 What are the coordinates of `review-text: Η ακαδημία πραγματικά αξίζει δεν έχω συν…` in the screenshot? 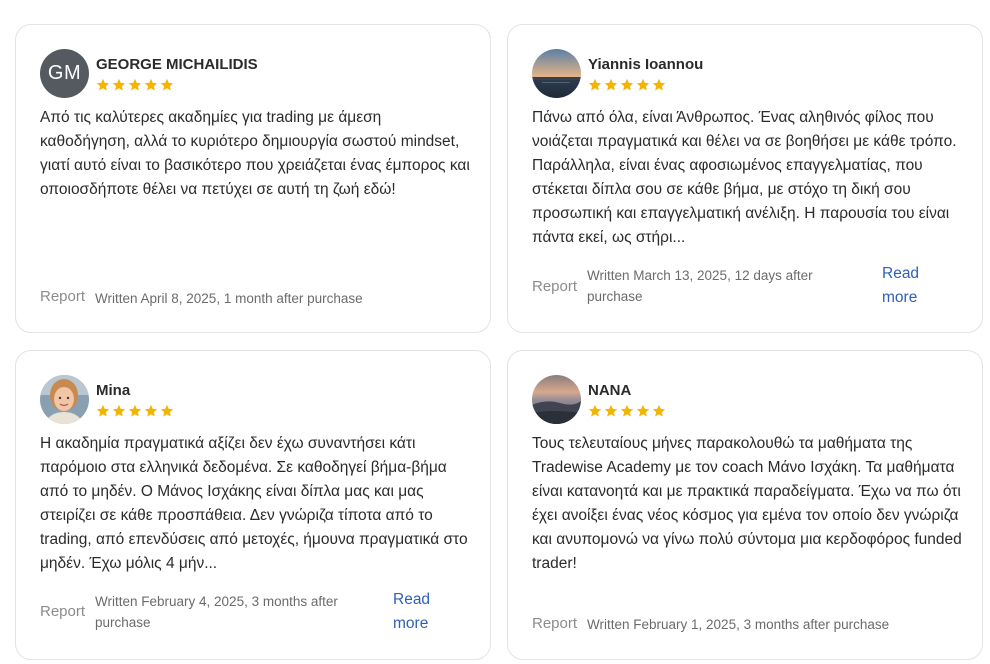 It's located at (254, 503).